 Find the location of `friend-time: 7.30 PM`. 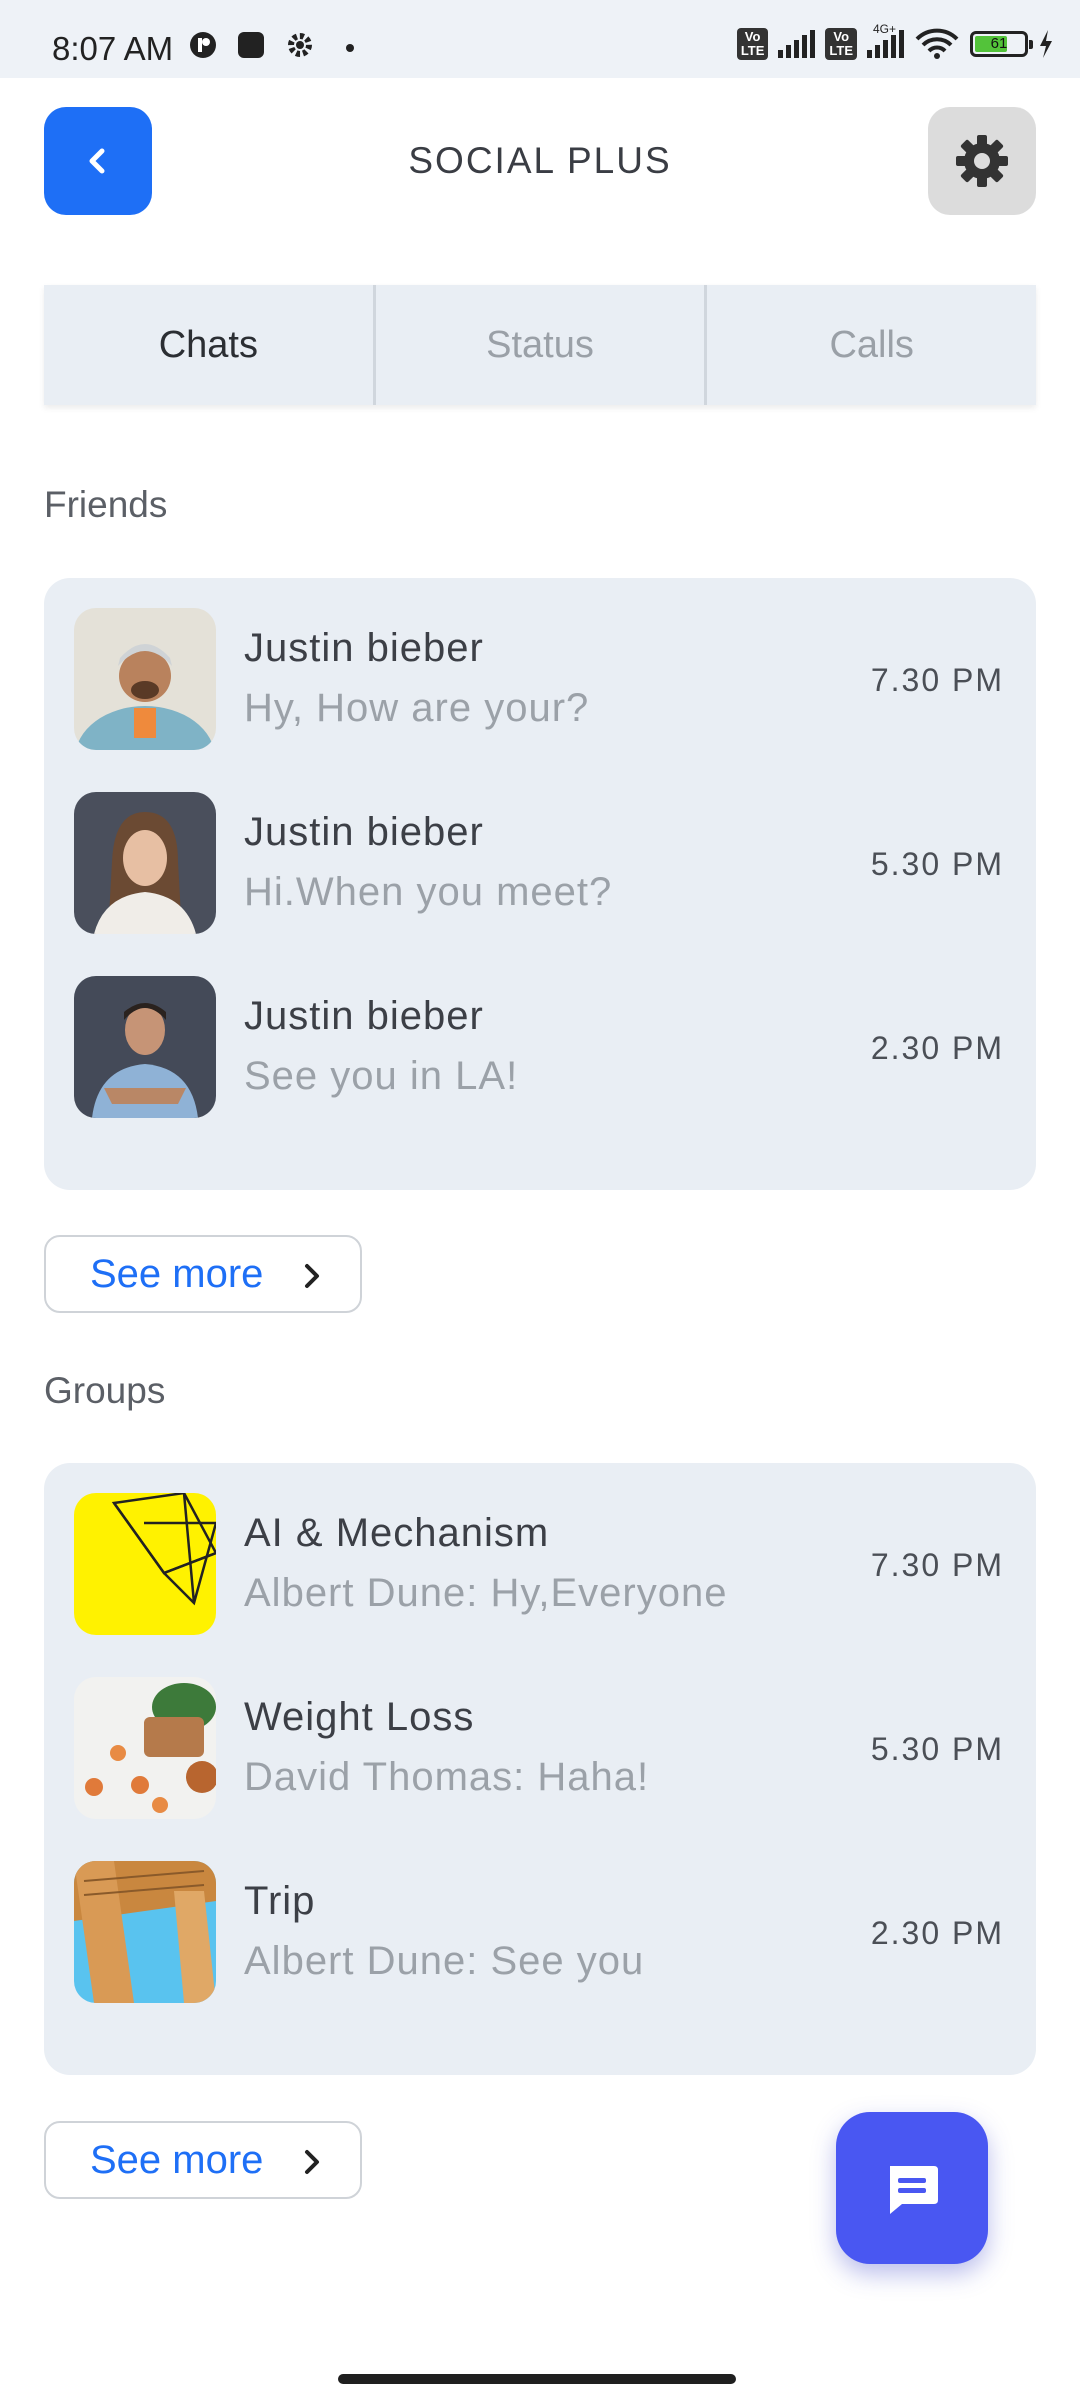

friend-time: 7.30 PM is located at coordinates (937, 680).